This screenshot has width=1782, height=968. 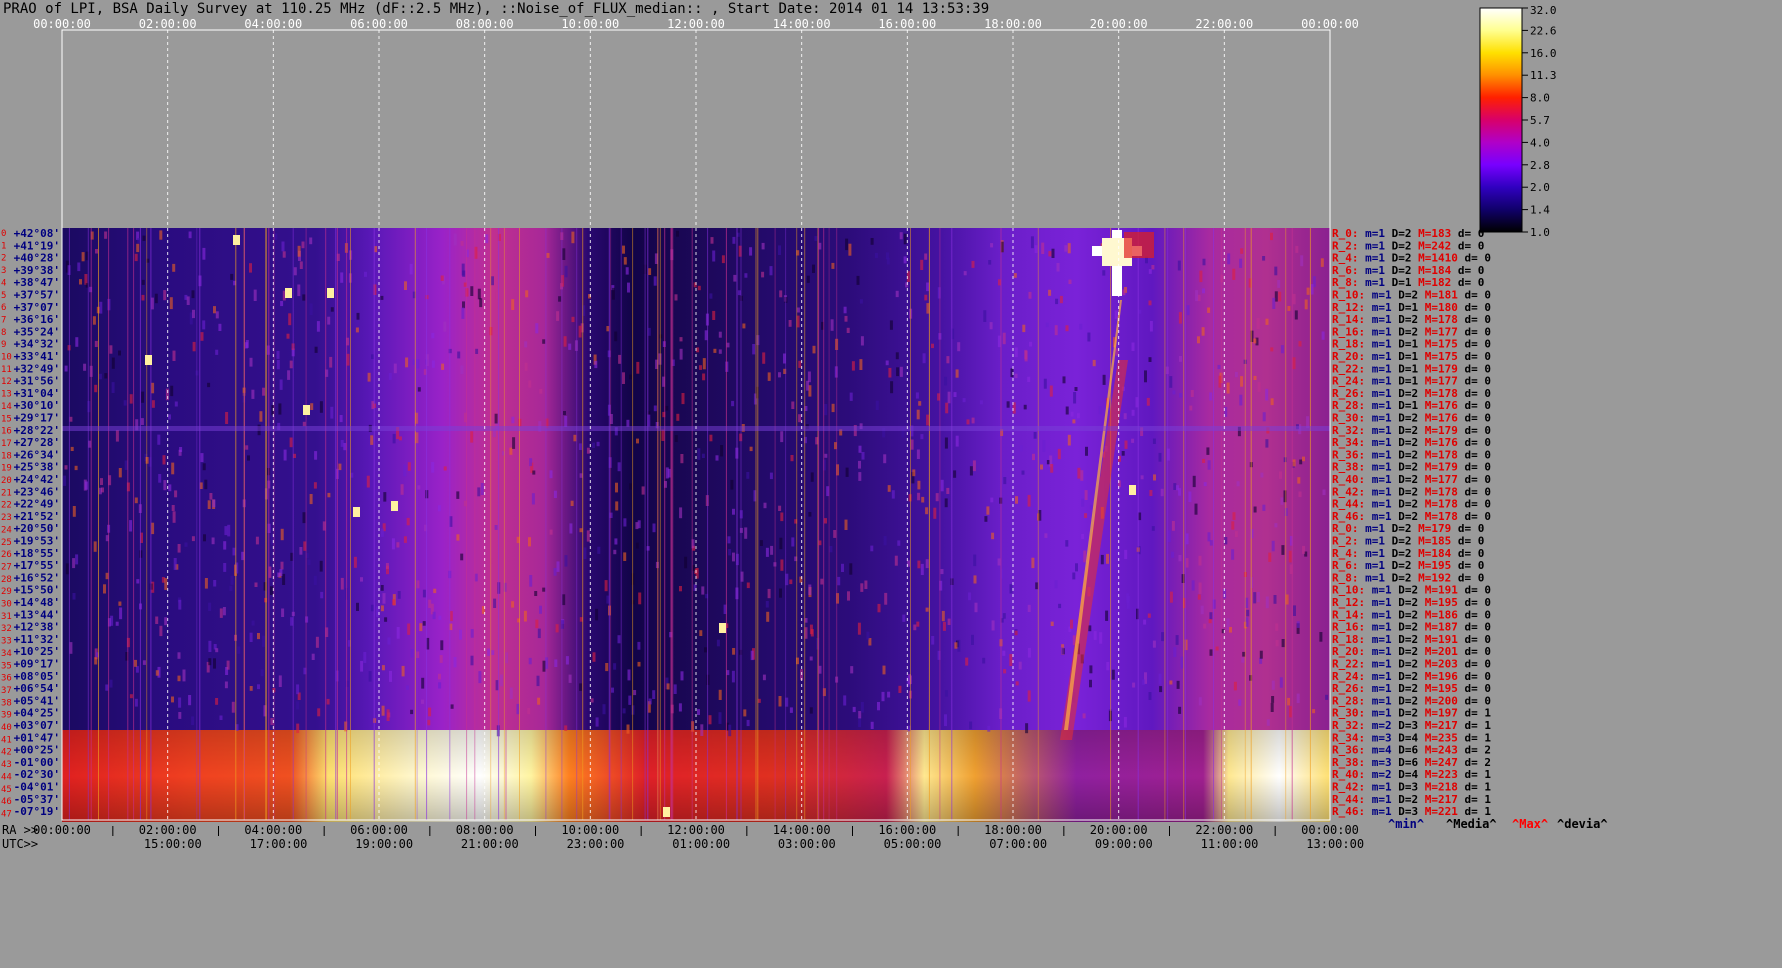 What do you see at coordinates (1539, 121) in the screenshot?
I see `colorbar-ticks: 32.0 22.6 16.0 11.3 8.0 5.7 4.0 2.8 2.0 1.4 1.0` at bounding box center [1539, 121].